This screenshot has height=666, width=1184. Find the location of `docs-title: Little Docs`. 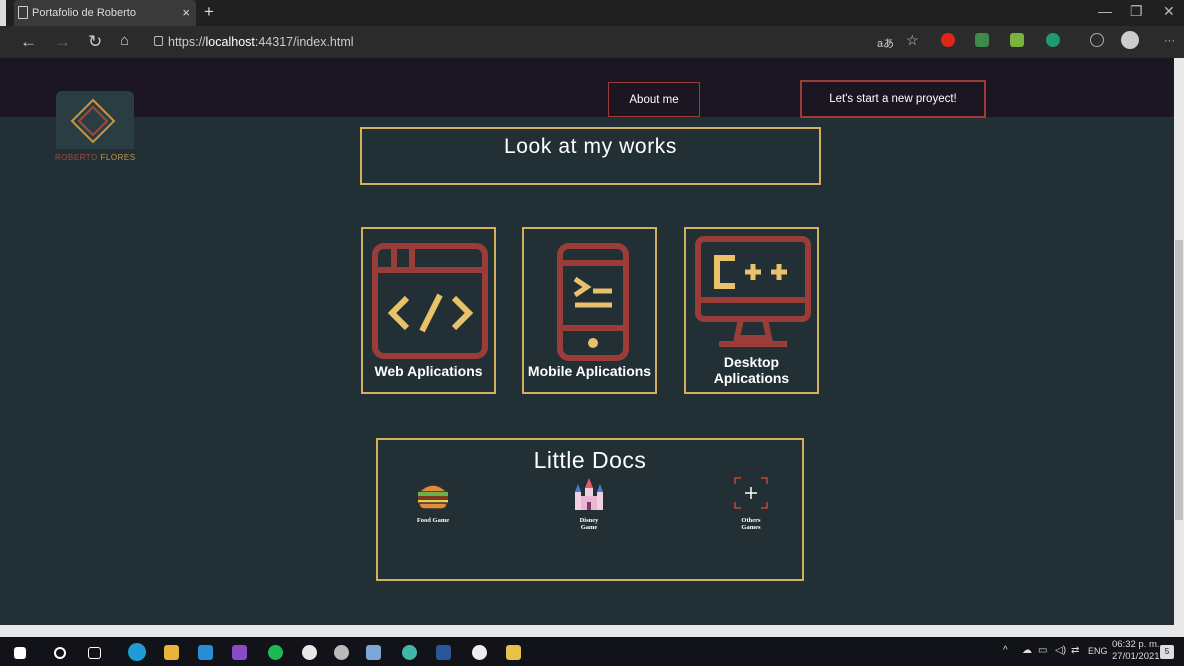

docs-title: Little Docs is located at coordinates (590, 460).